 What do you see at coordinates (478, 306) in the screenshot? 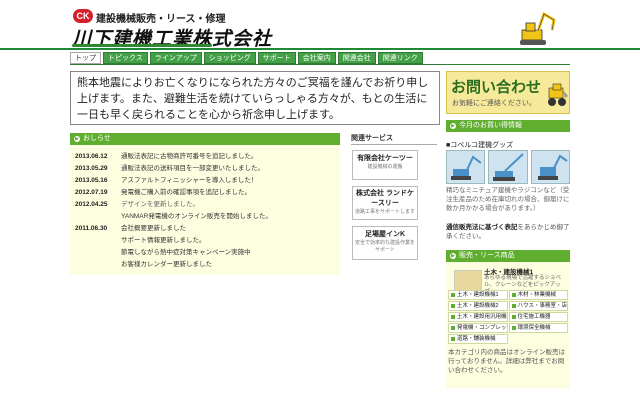
I see `category-link: 土木・建設機械2` at bounding box center [478, 306].